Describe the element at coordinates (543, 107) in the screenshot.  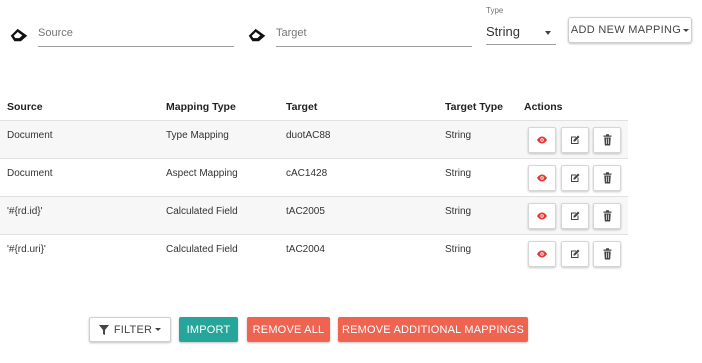
I see `header-actions: Actions` at that location.